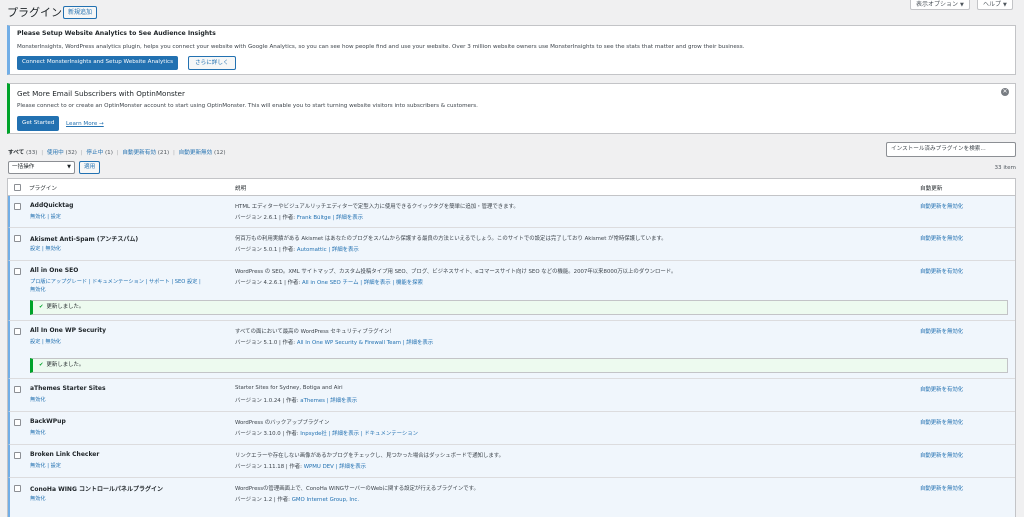 The height and width of the screenshot is (517, 1024). I want to click on plugin-meta: バージョン 5.0.1 | 作者: Automattic | 詳細を表示, so click(297, 249).